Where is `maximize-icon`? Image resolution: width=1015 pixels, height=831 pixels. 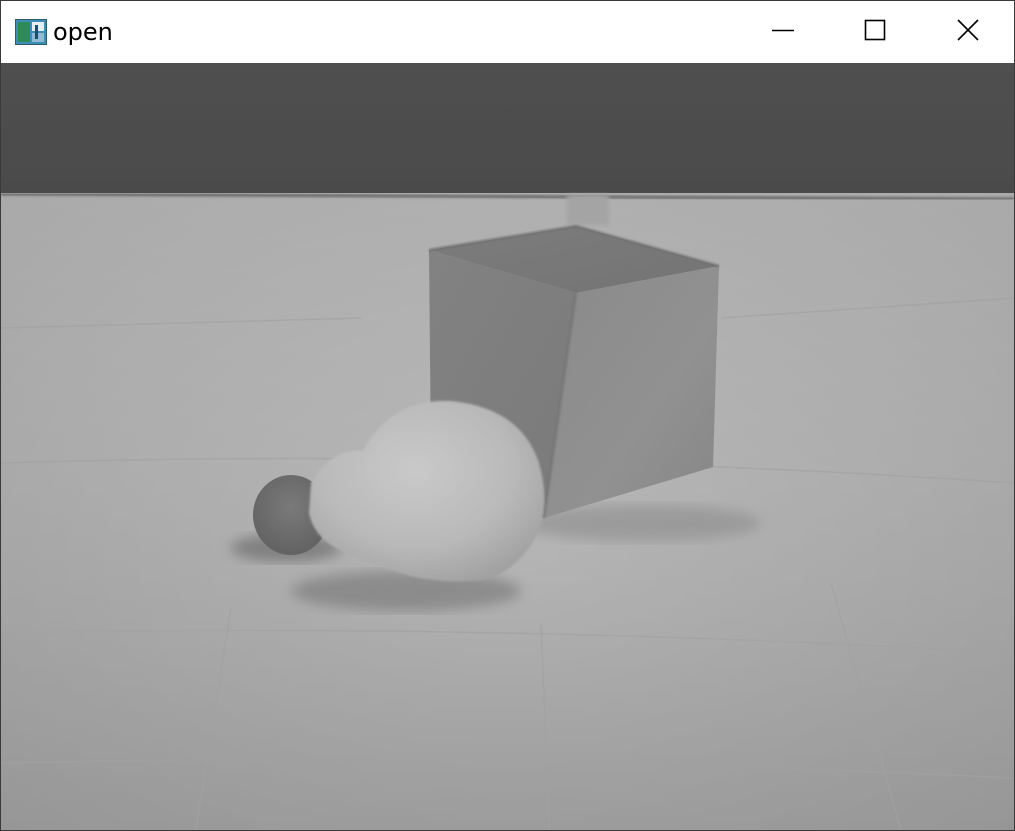
maximize-icon is located at coordinates (875, 32).